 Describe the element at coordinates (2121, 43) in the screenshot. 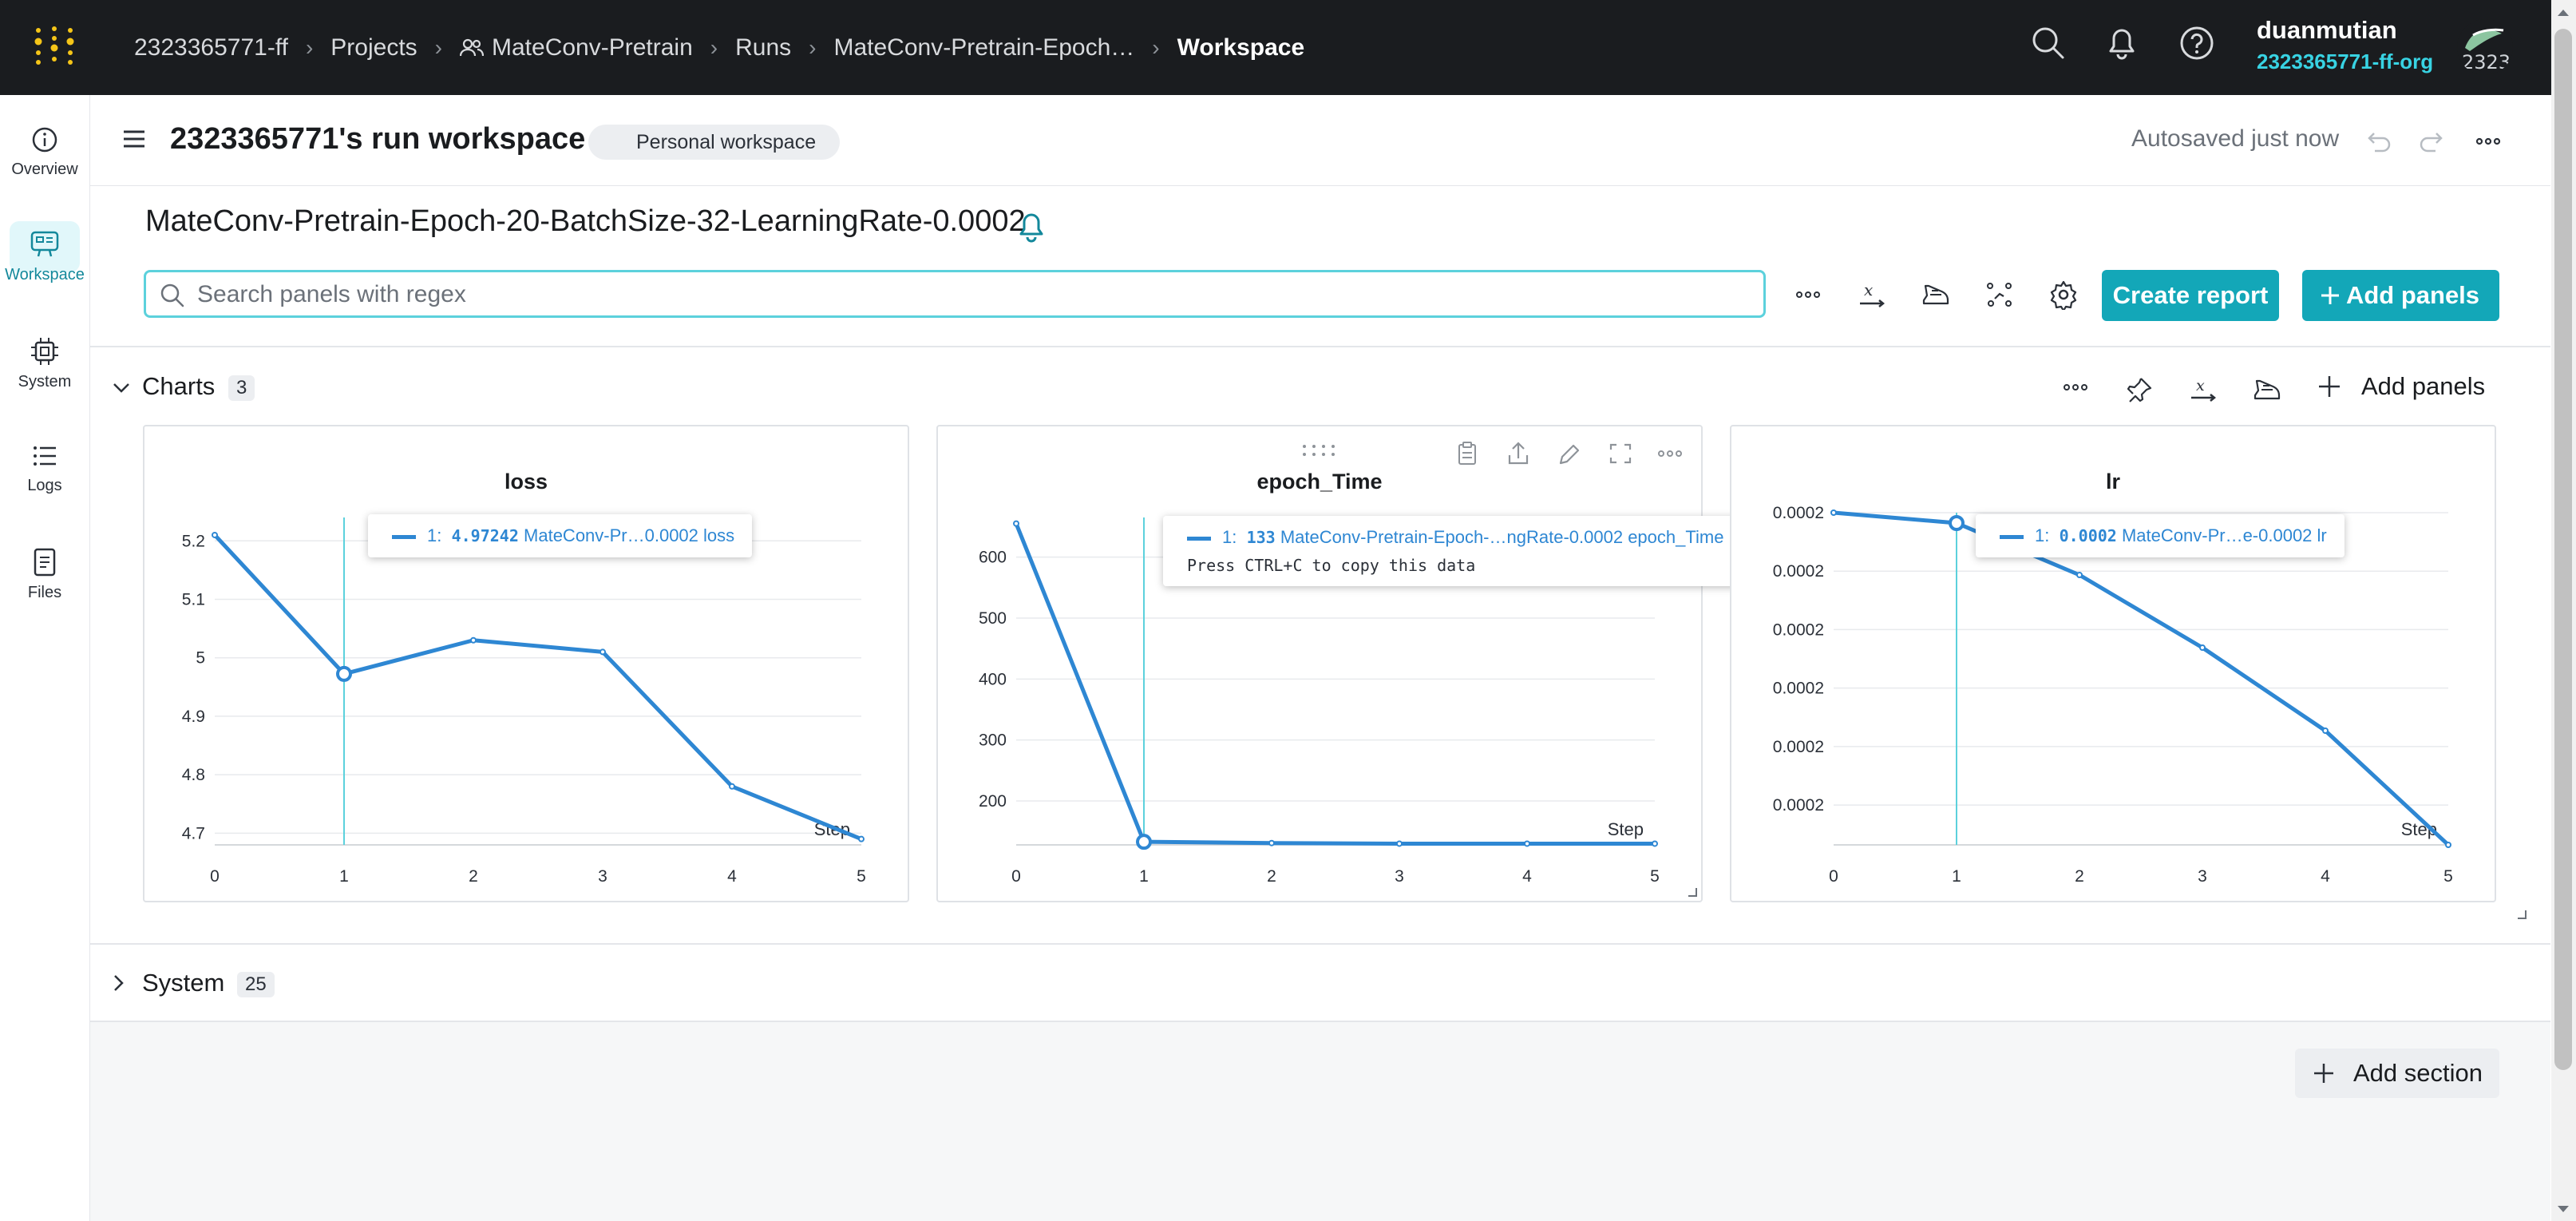

I see `bell-icon` at that location.